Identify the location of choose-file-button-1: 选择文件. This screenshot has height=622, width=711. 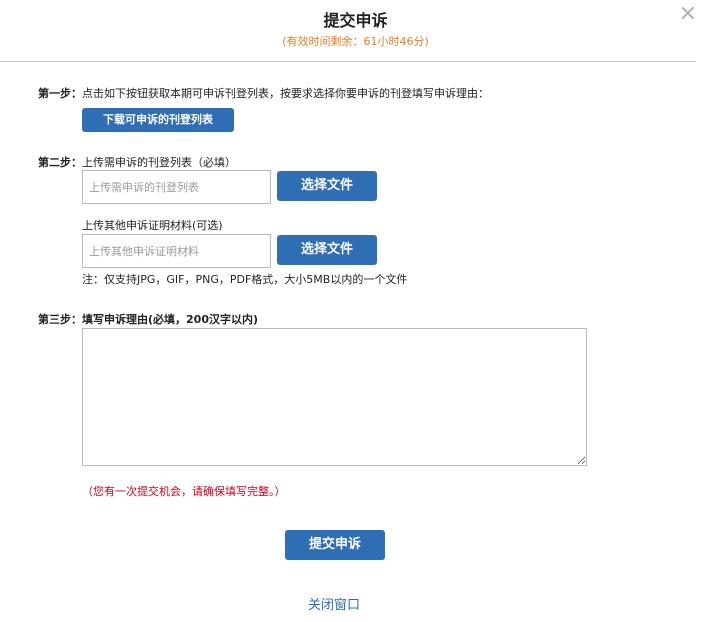
(327, 186).